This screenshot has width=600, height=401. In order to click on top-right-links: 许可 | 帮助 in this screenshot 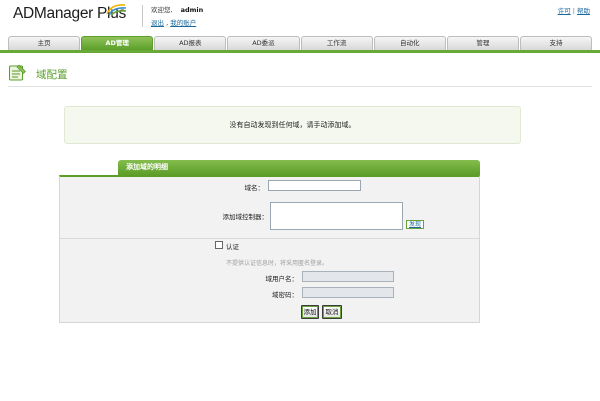, I will do `click(574, 10)`.